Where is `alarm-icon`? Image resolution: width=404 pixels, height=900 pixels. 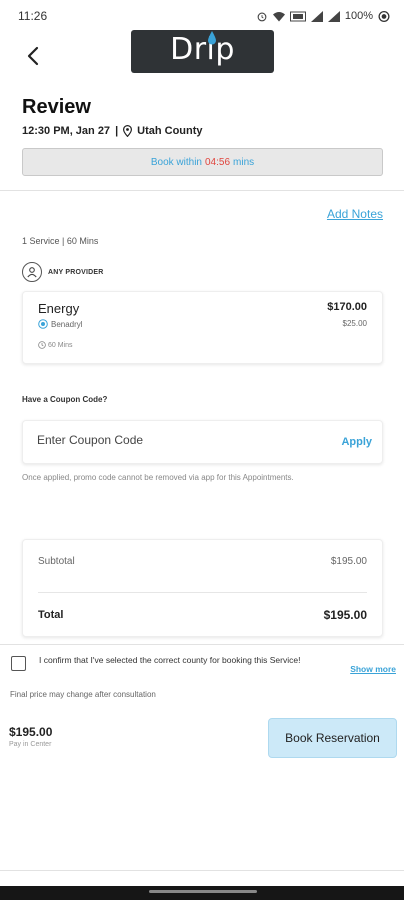
alarm-icon is located at coordinates (262, 16).